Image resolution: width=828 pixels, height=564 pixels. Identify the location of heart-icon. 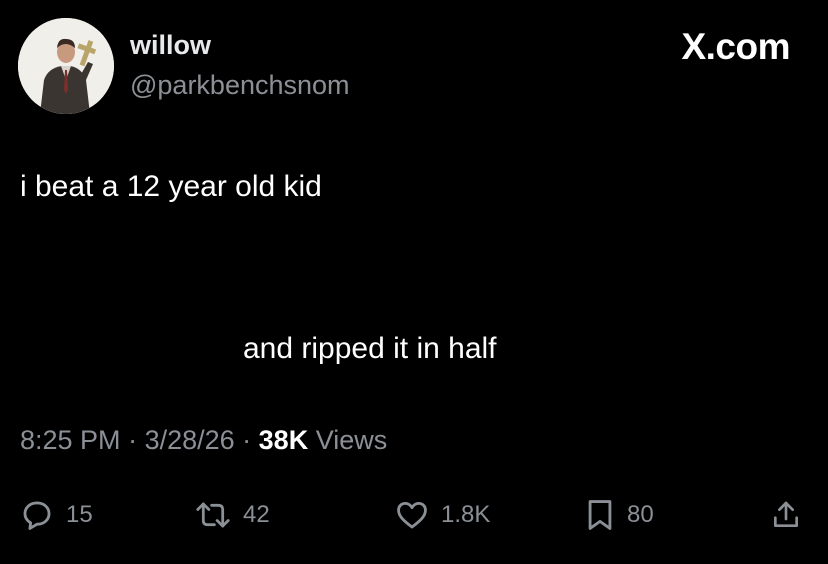
(412, 515).